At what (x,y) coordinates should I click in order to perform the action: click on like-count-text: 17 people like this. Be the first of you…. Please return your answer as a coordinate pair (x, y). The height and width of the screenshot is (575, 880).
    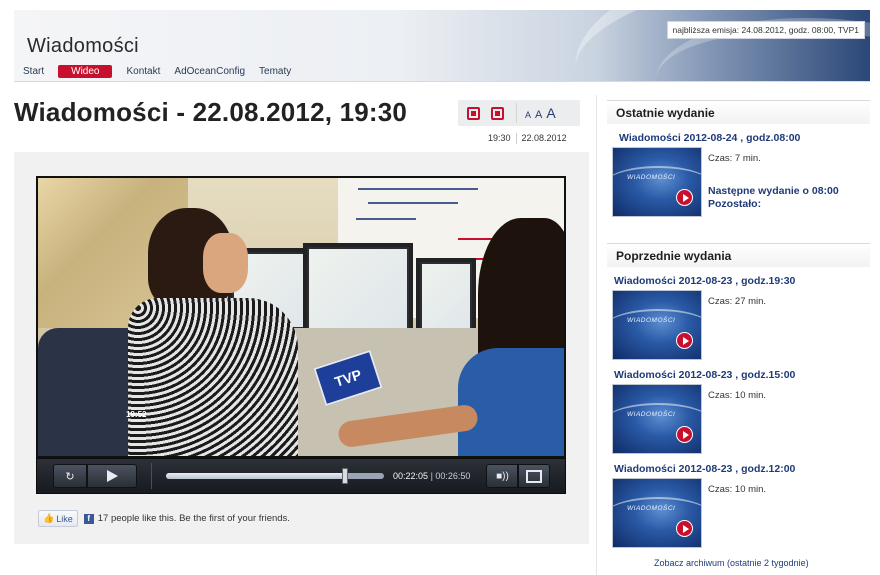
    Looking at the image, I should click on (193, 518).